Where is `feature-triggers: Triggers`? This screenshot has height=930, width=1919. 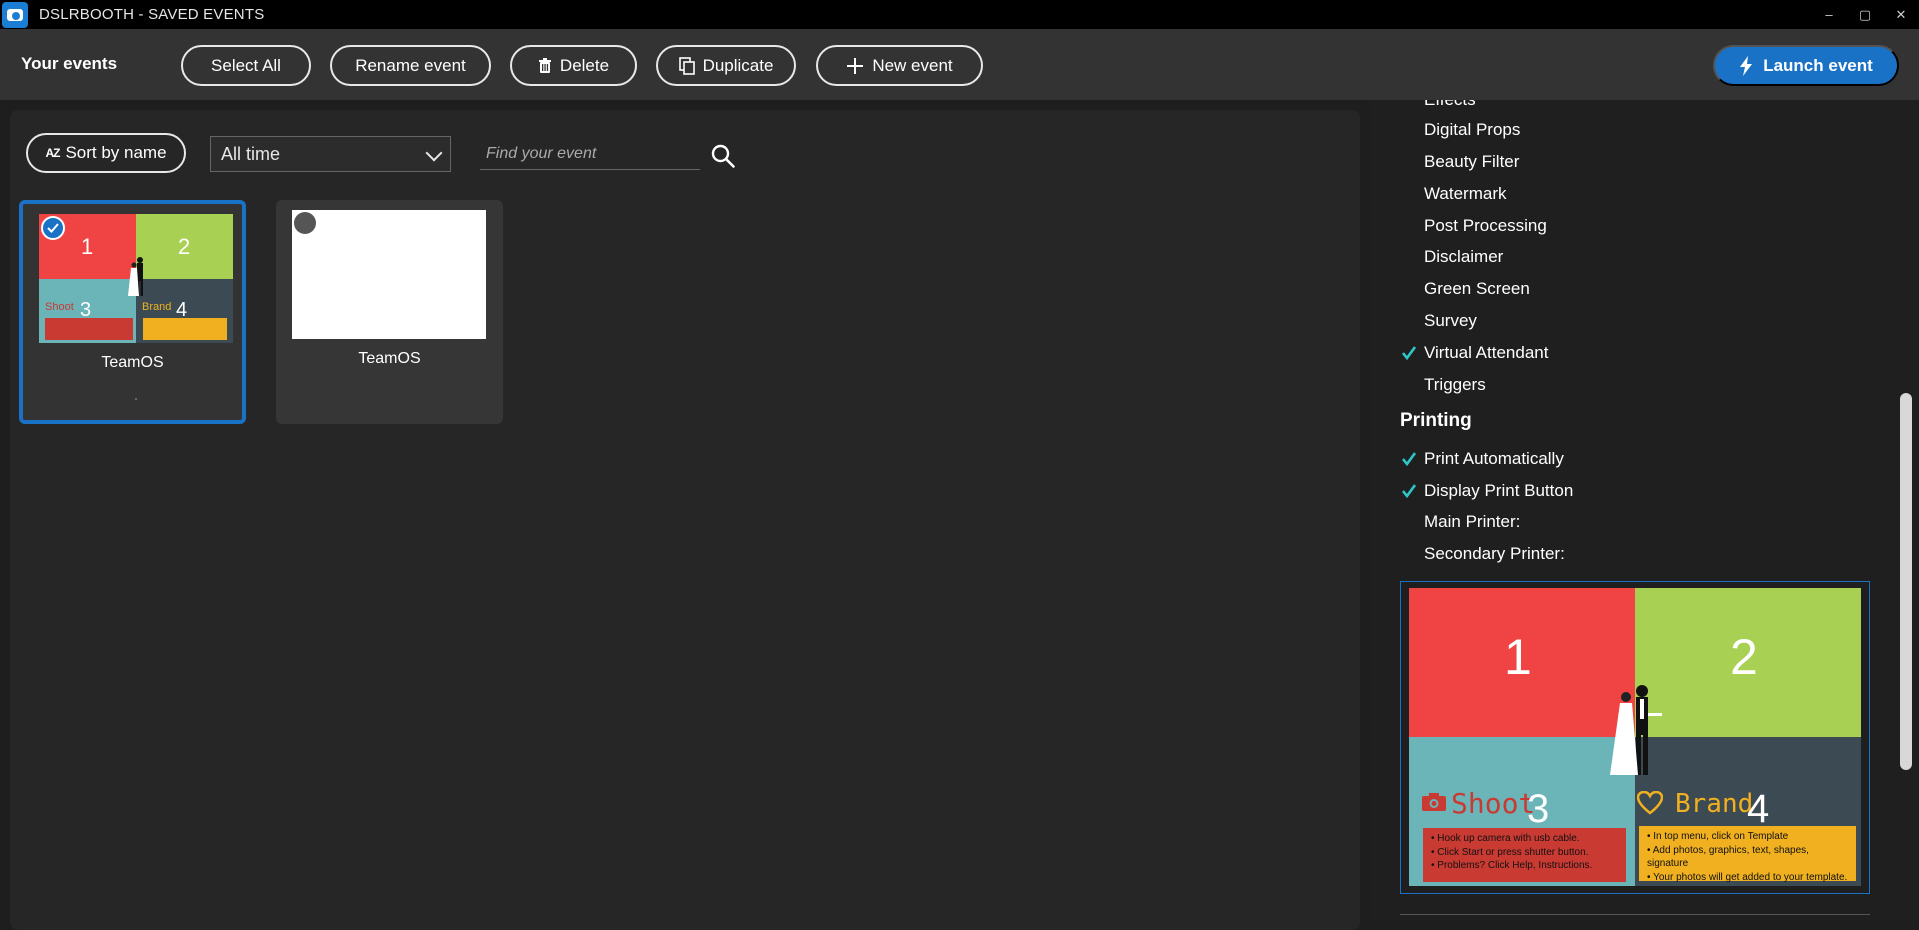 feature-triggers: Triggers is located at coordinates (1455, 384).